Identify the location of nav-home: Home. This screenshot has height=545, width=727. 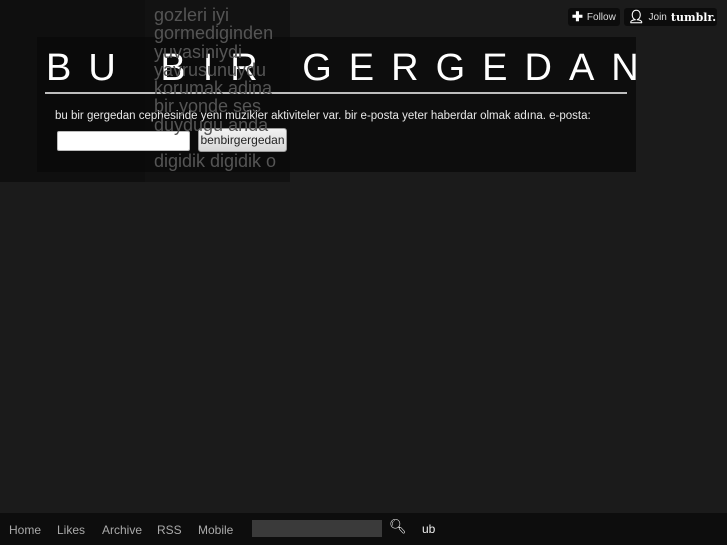
(25, 530).